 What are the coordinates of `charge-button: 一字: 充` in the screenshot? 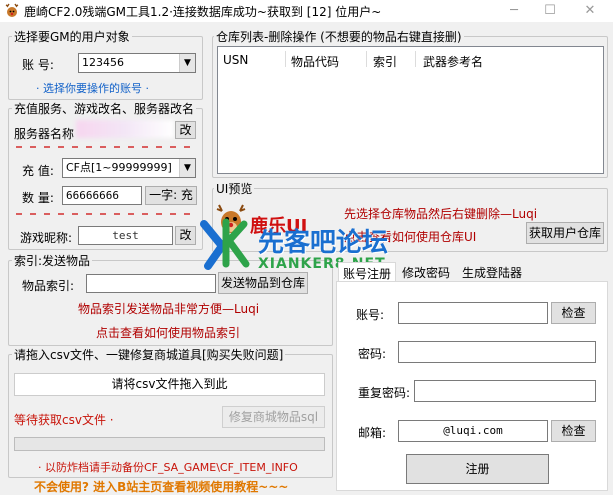 It's located at (171, 195).